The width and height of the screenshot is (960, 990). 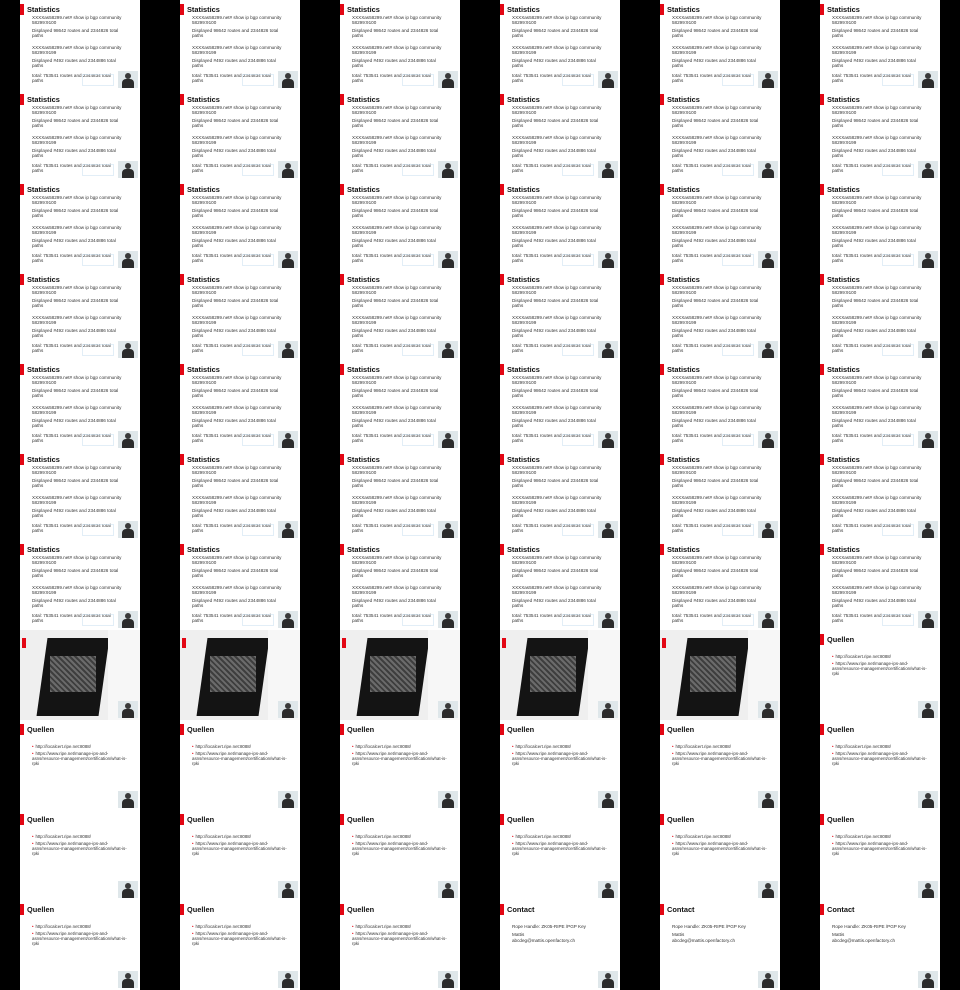 I want to click on speaker-thumbnail, so click(x=128, y=349).